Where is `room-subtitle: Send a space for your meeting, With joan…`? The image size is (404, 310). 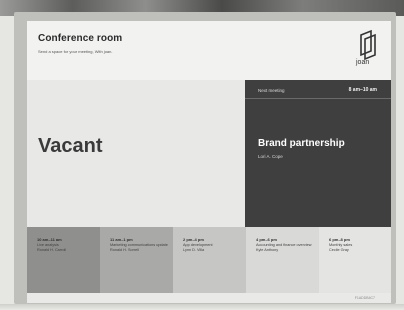 room-subtitle: Send a space for your meeting, With joan… is located at coordinates (75, 51).